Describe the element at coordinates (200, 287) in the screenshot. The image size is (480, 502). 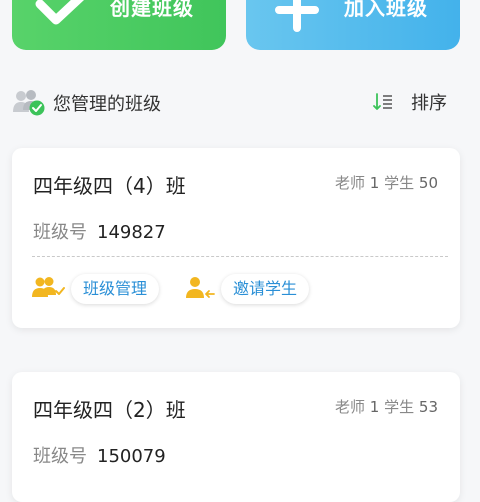
I see `person-add-icon` at that location.